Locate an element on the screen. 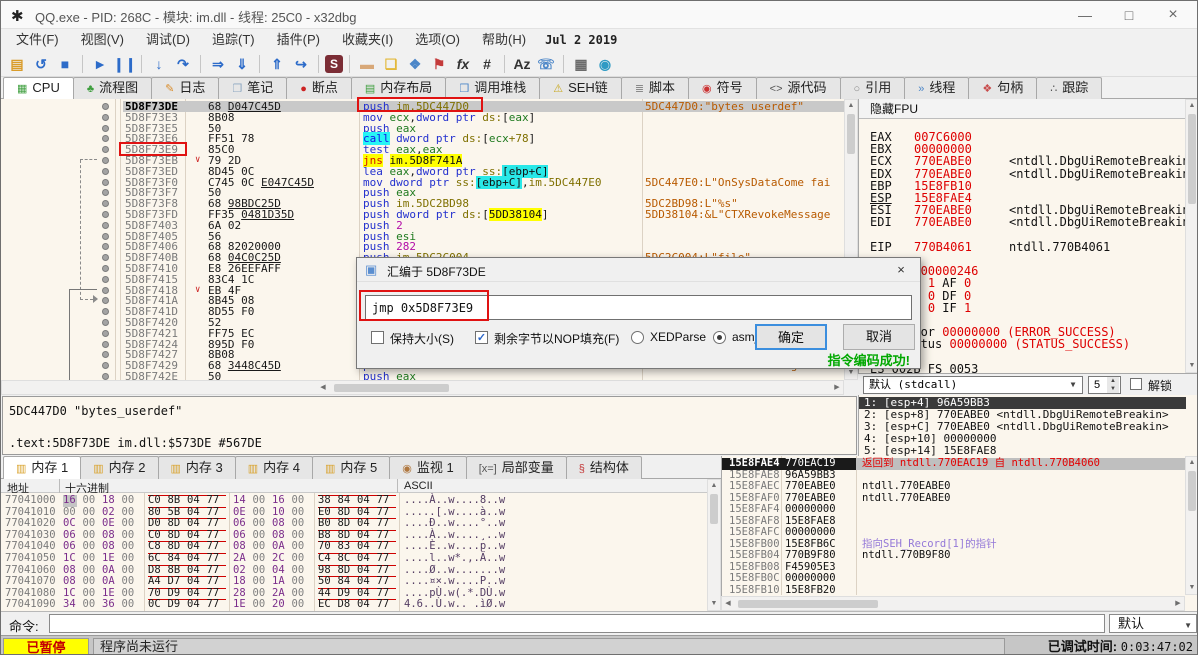  register-row: ECX 770EABE0 <ntdll.DbgUiRemoteBreakin> is located at coordinates (1033, 161).